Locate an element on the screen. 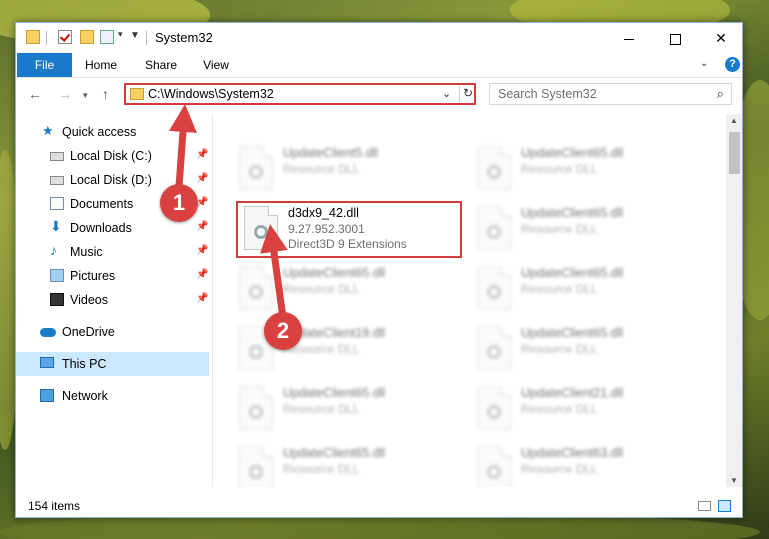 The image size is (769, 539). scrollbar-thumb is located at coordinates (734, 153).